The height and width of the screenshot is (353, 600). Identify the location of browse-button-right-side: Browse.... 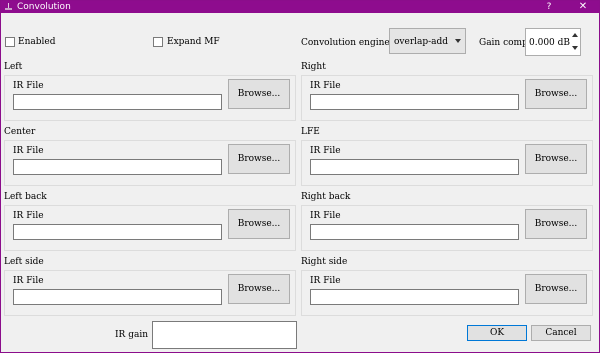
(556, 289).